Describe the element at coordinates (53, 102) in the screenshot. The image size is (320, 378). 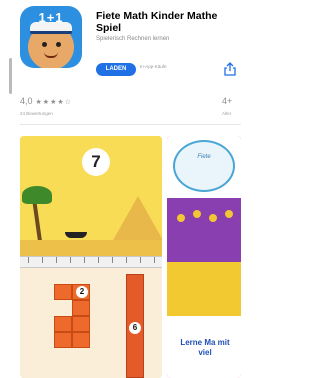
I see `rating-stars: ★★★★☆` at that location.